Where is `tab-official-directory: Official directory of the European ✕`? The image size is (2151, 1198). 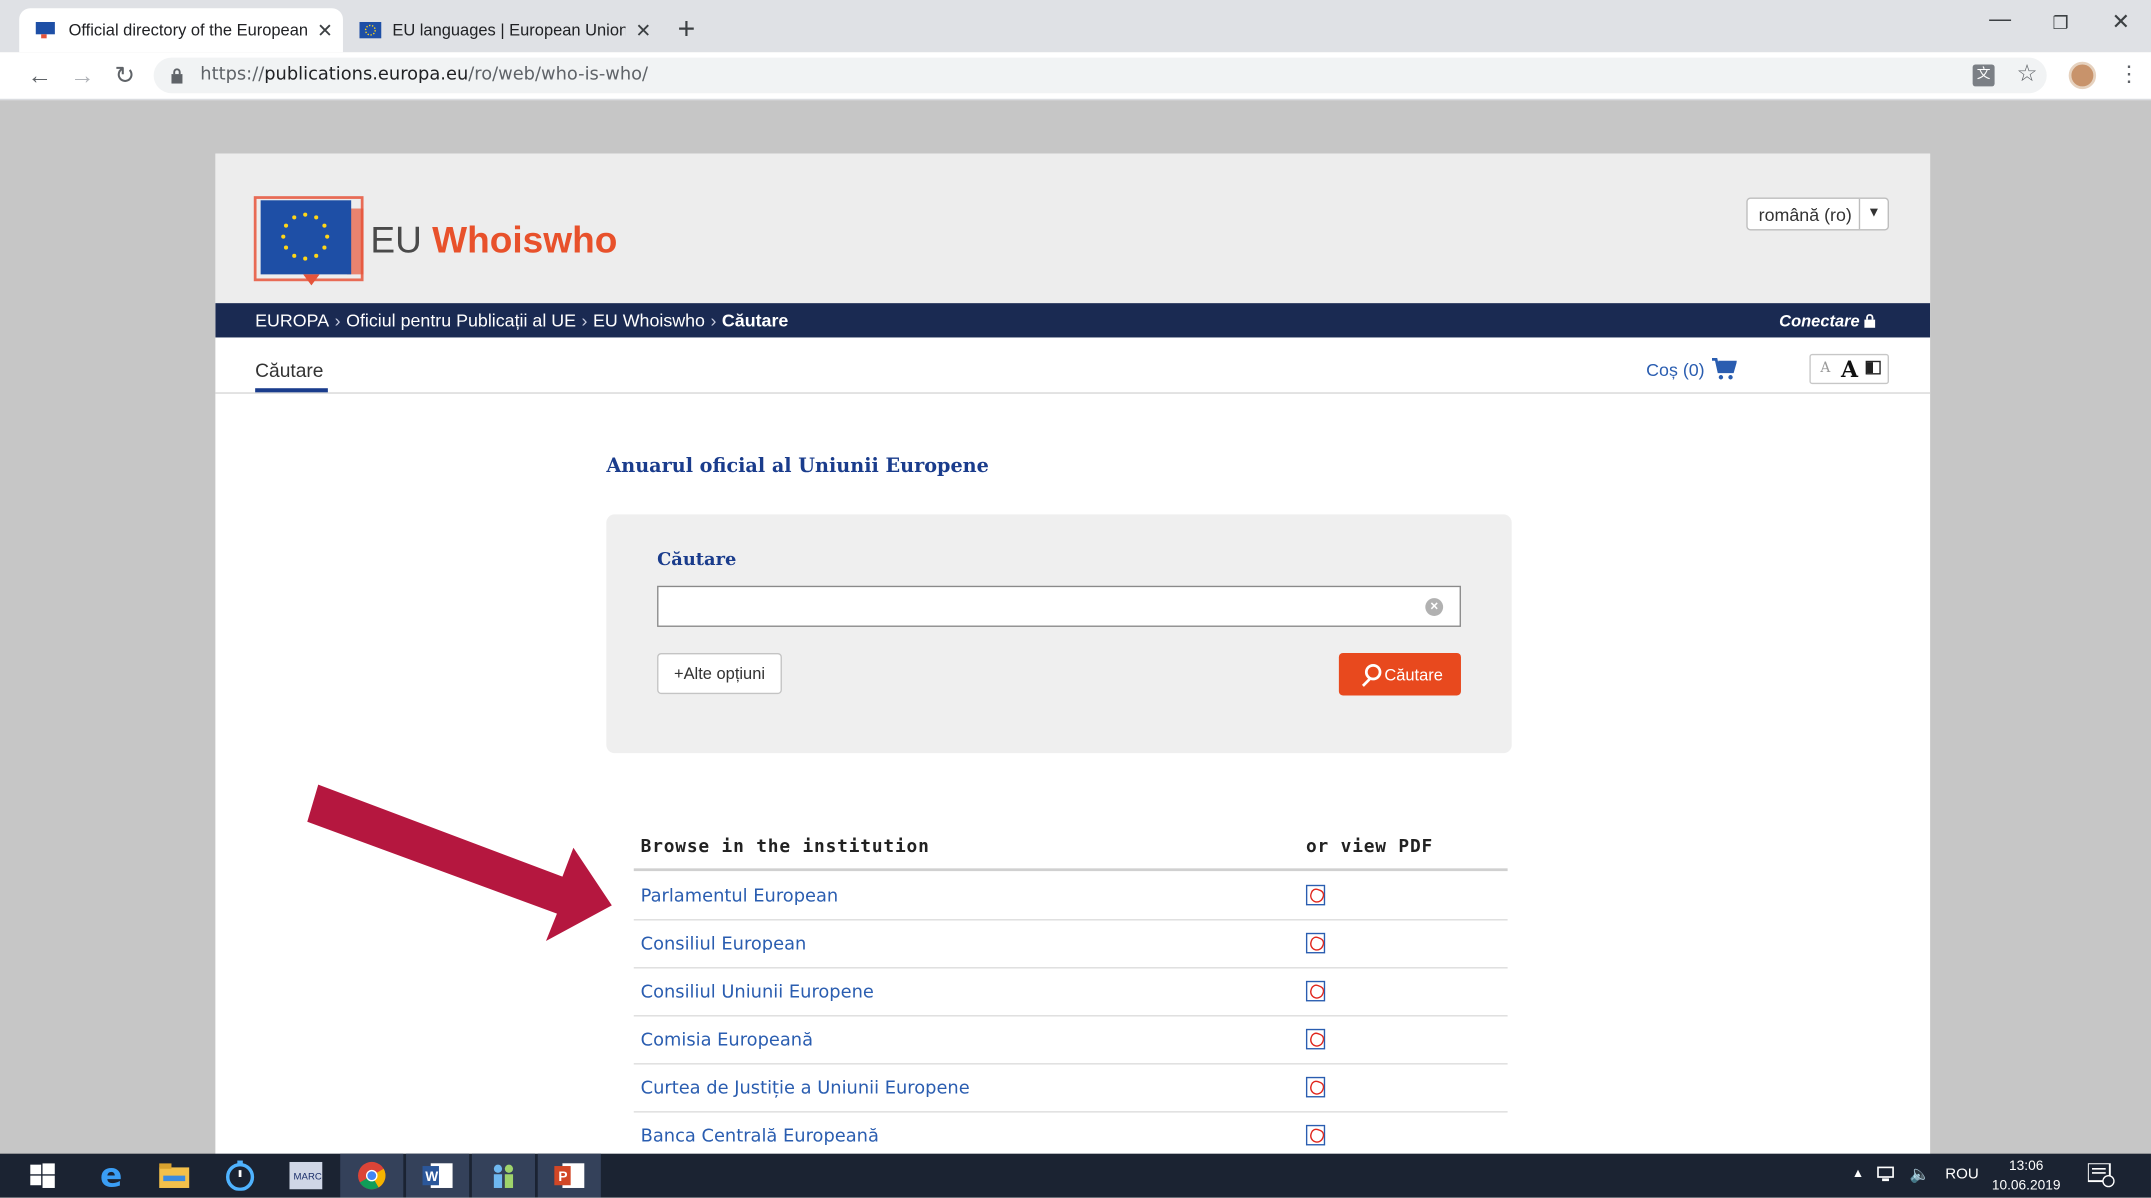 tab-official-directory: Official directory of the European ✕ is located at coordinates (181, 30).